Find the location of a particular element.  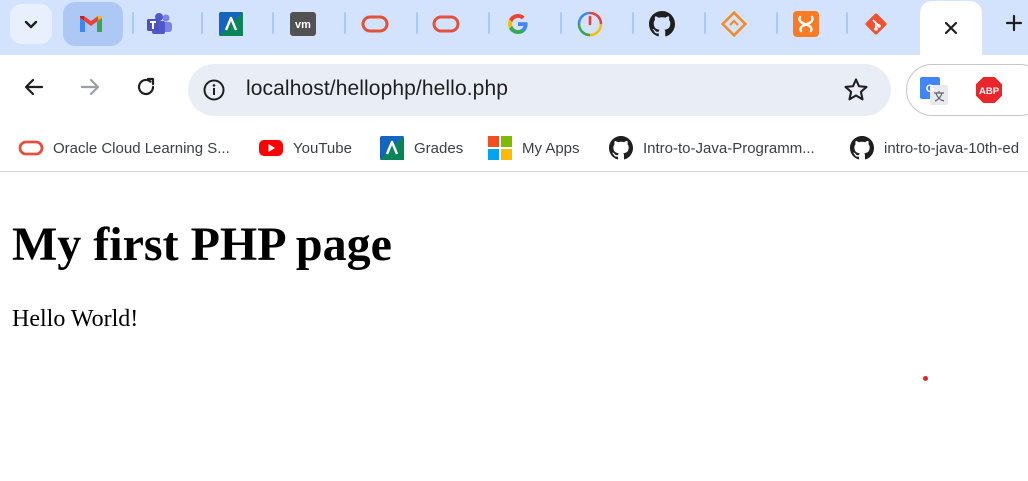

reload-icon is located at coordinates (146, 86).